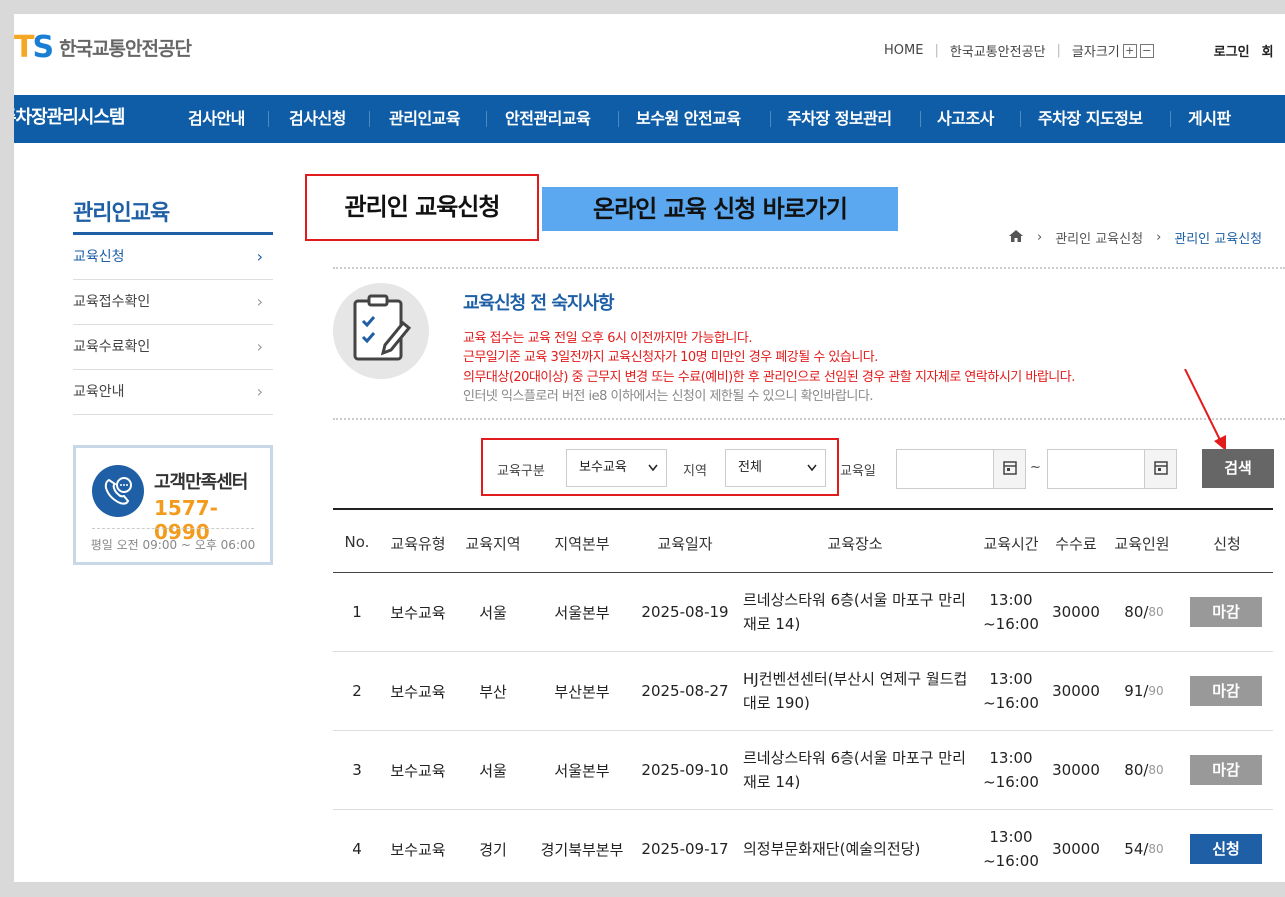  Describe the element at coordinates (173, 257) in the screenshot. I see `sidebar-item-apply: 교육신청 ›` at that location.